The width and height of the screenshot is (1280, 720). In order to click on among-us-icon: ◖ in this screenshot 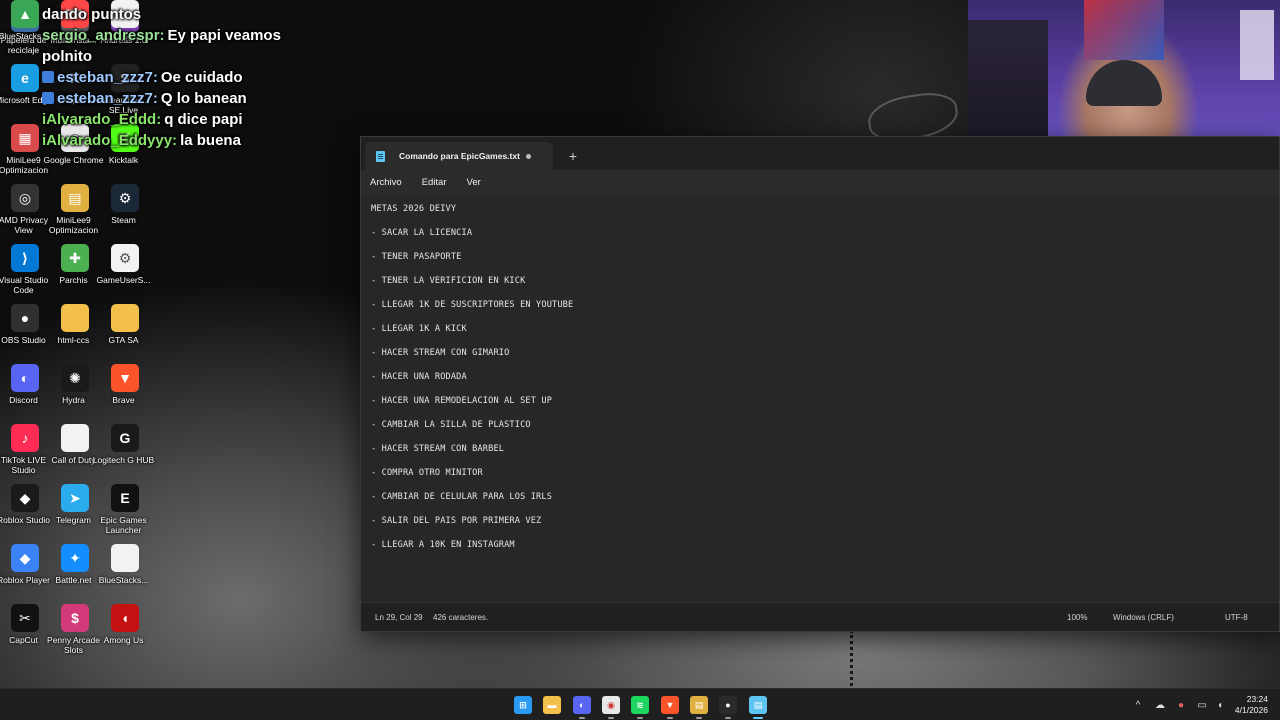, I will do `click(125, 618)`.